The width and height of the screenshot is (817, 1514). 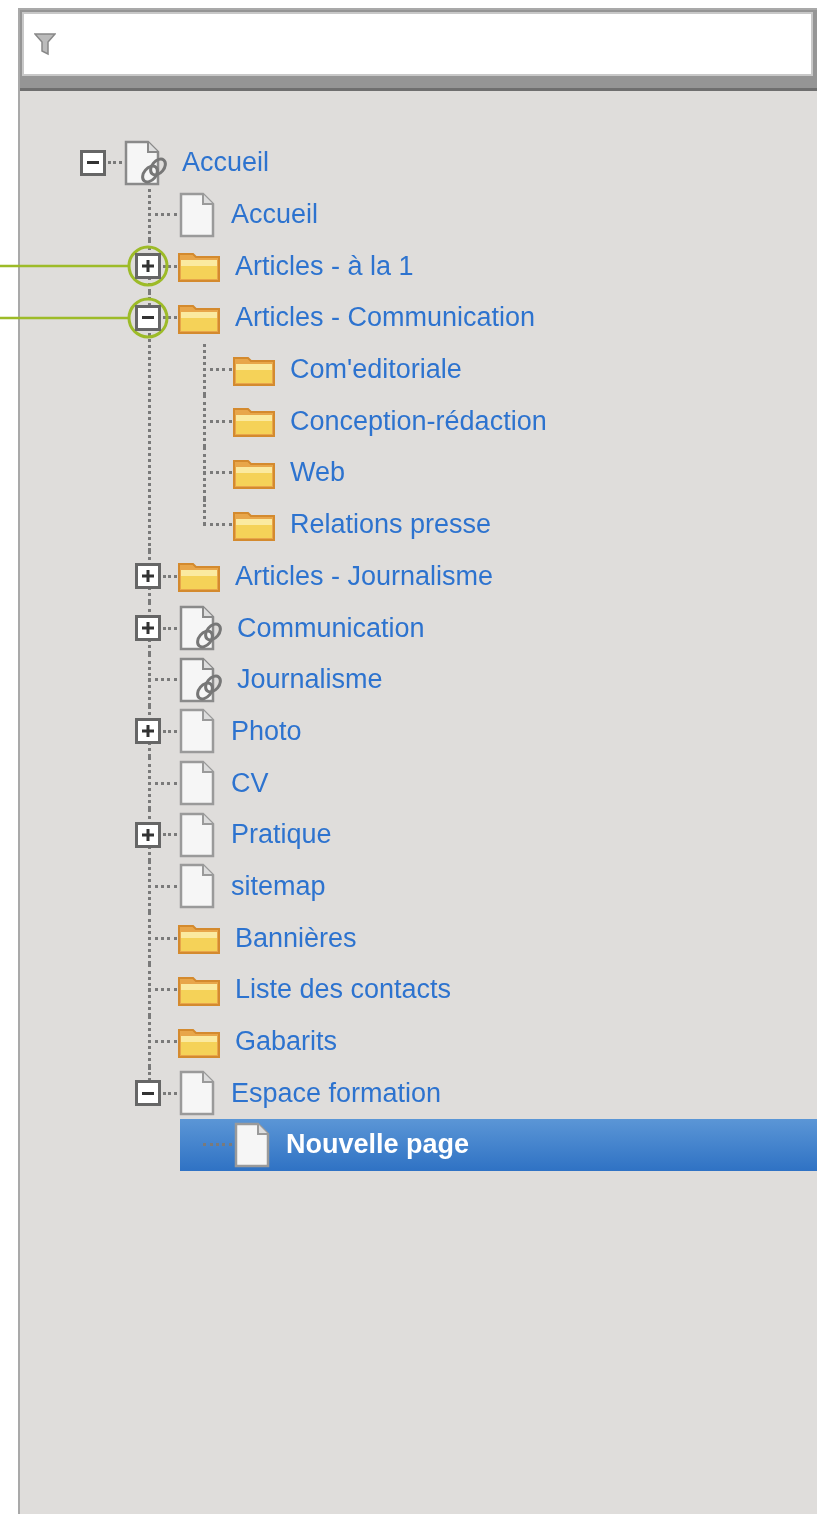 What do you see at coordinates (498, 1145) in the screenshot?
I see `selected-tree-row: Nouvelle page` at bounding box center [498, 1145].